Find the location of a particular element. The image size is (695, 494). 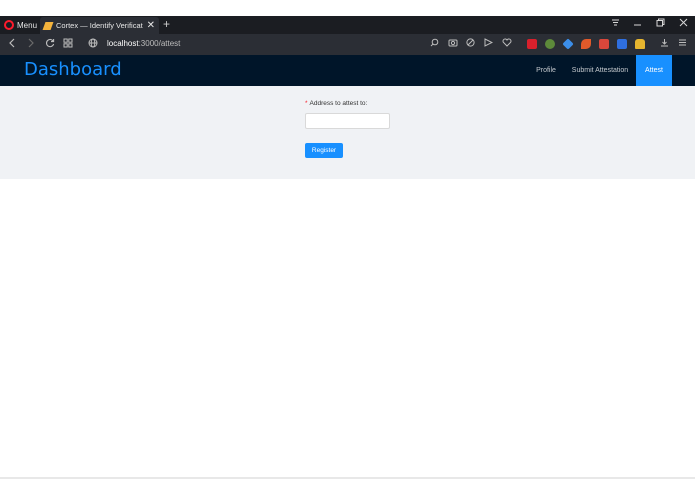

restore-icon is located at coordinates (660, 24).